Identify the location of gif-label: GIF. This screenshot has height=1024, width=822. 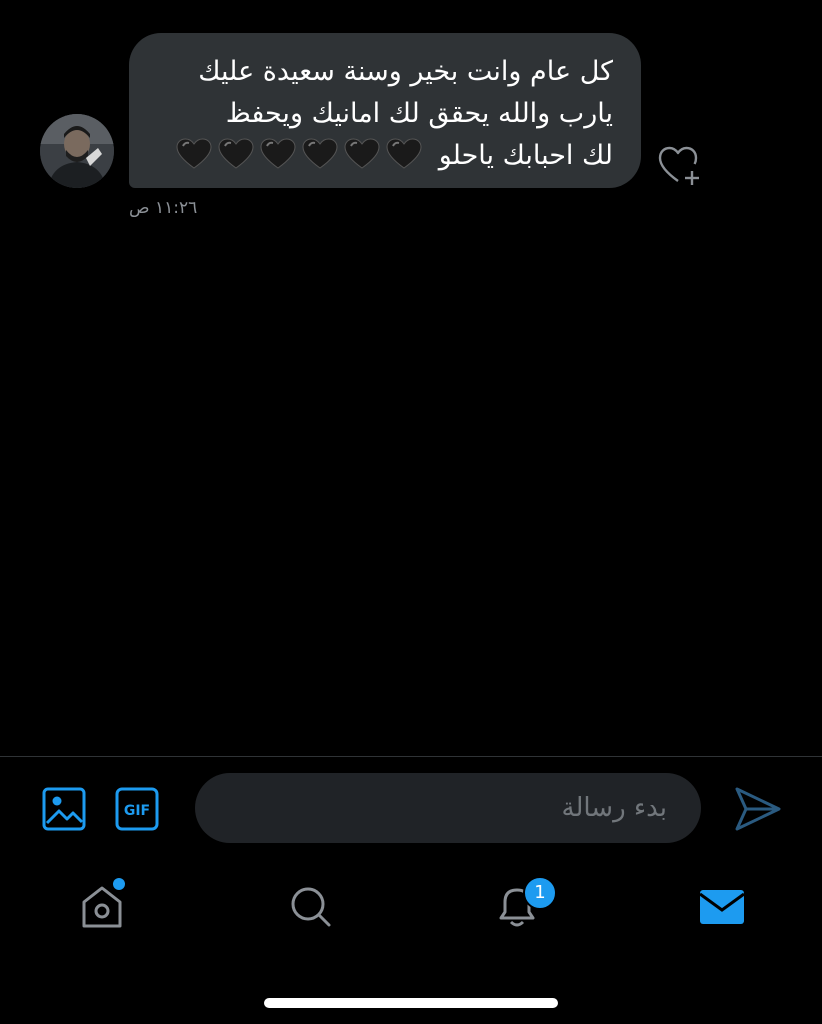
(137, 811).